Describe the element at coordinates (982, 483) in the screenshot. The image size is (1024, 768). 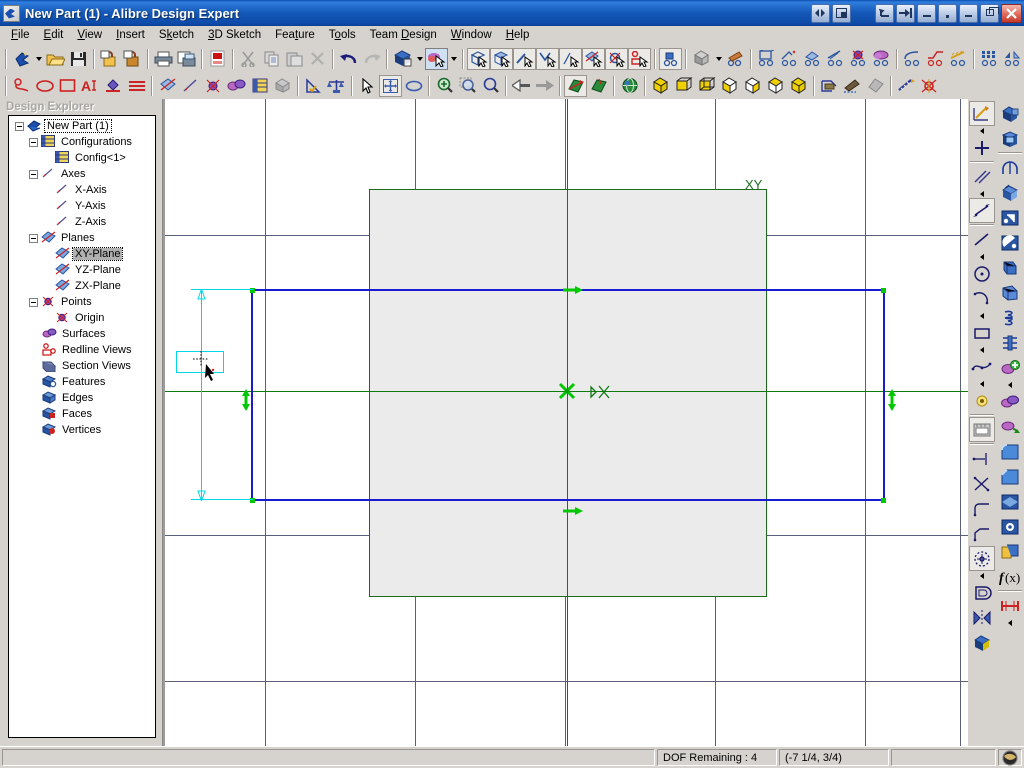
I see `intersect-icon` at that location.